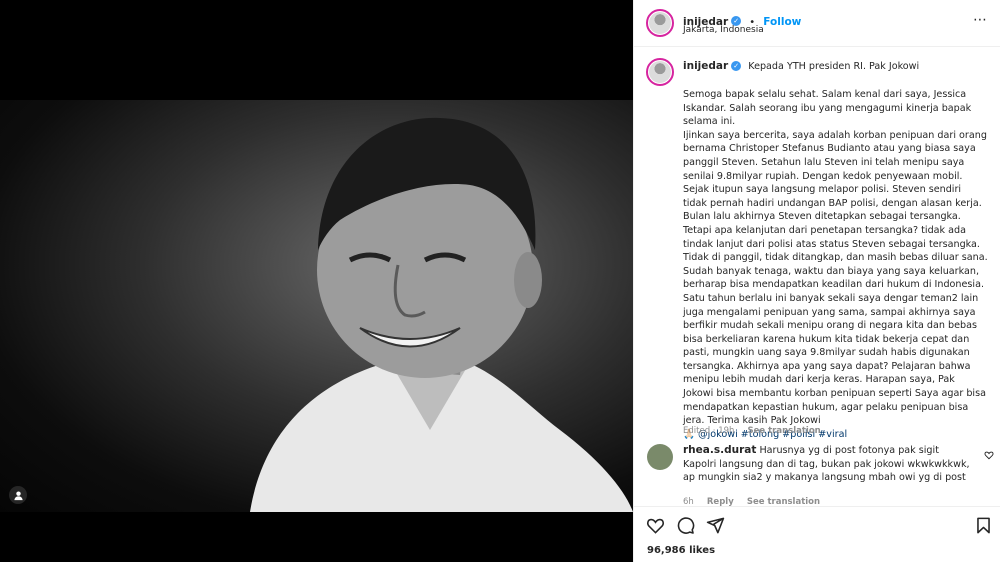  I want to click on more-options-icon: ⋯, so click(980, 20).